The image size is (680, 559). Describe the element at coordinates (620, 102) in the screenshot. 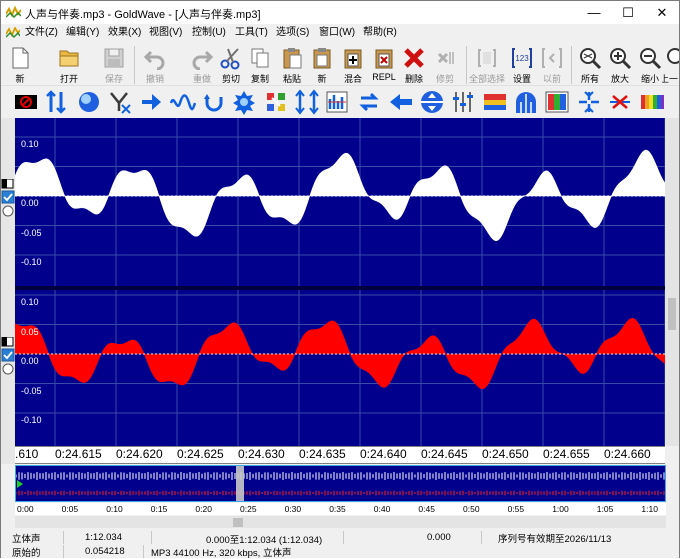

I see `spectrum-icon` at that location.